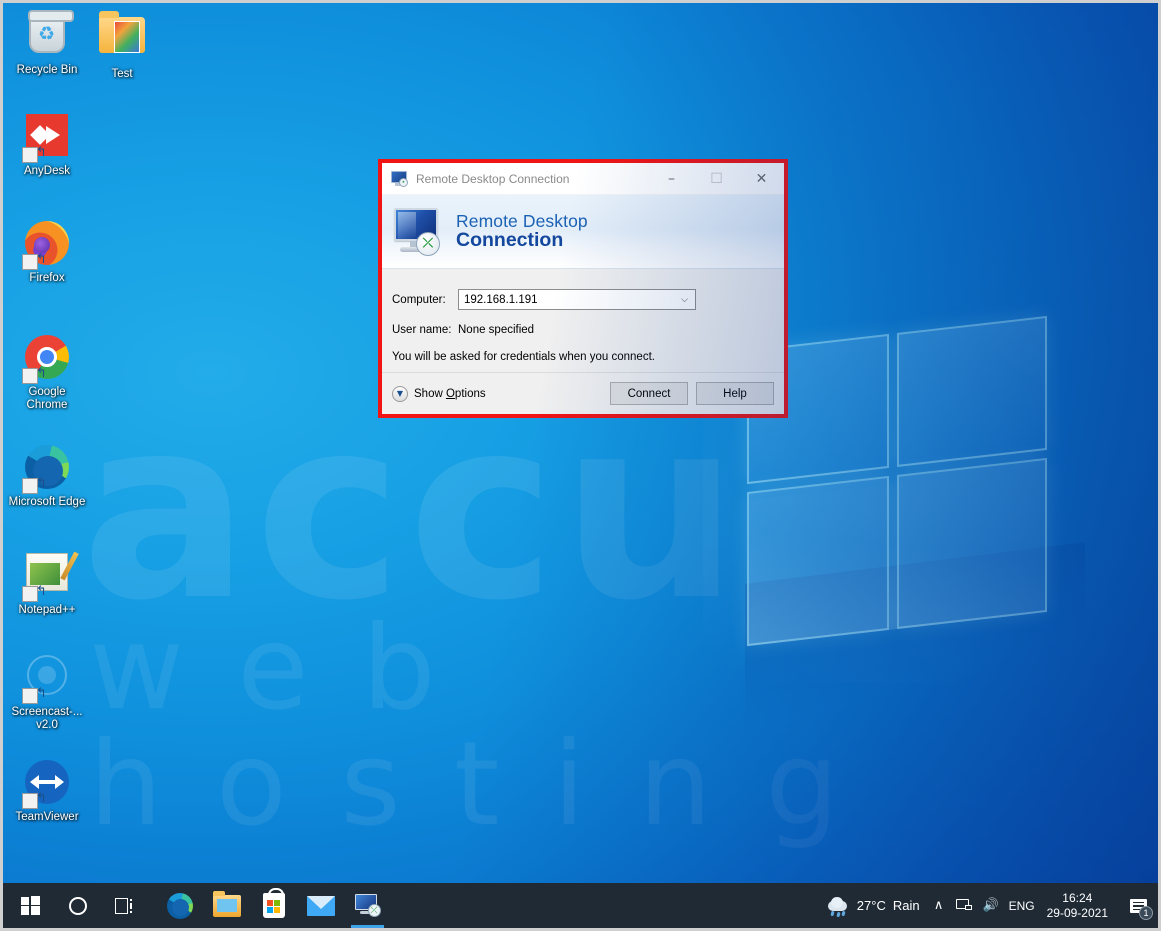  What do you see at coordinates (420, 232) in the screenshot?
I see `remote-desktop-logo-icon: ⤫` at bounding box center [420, 232].